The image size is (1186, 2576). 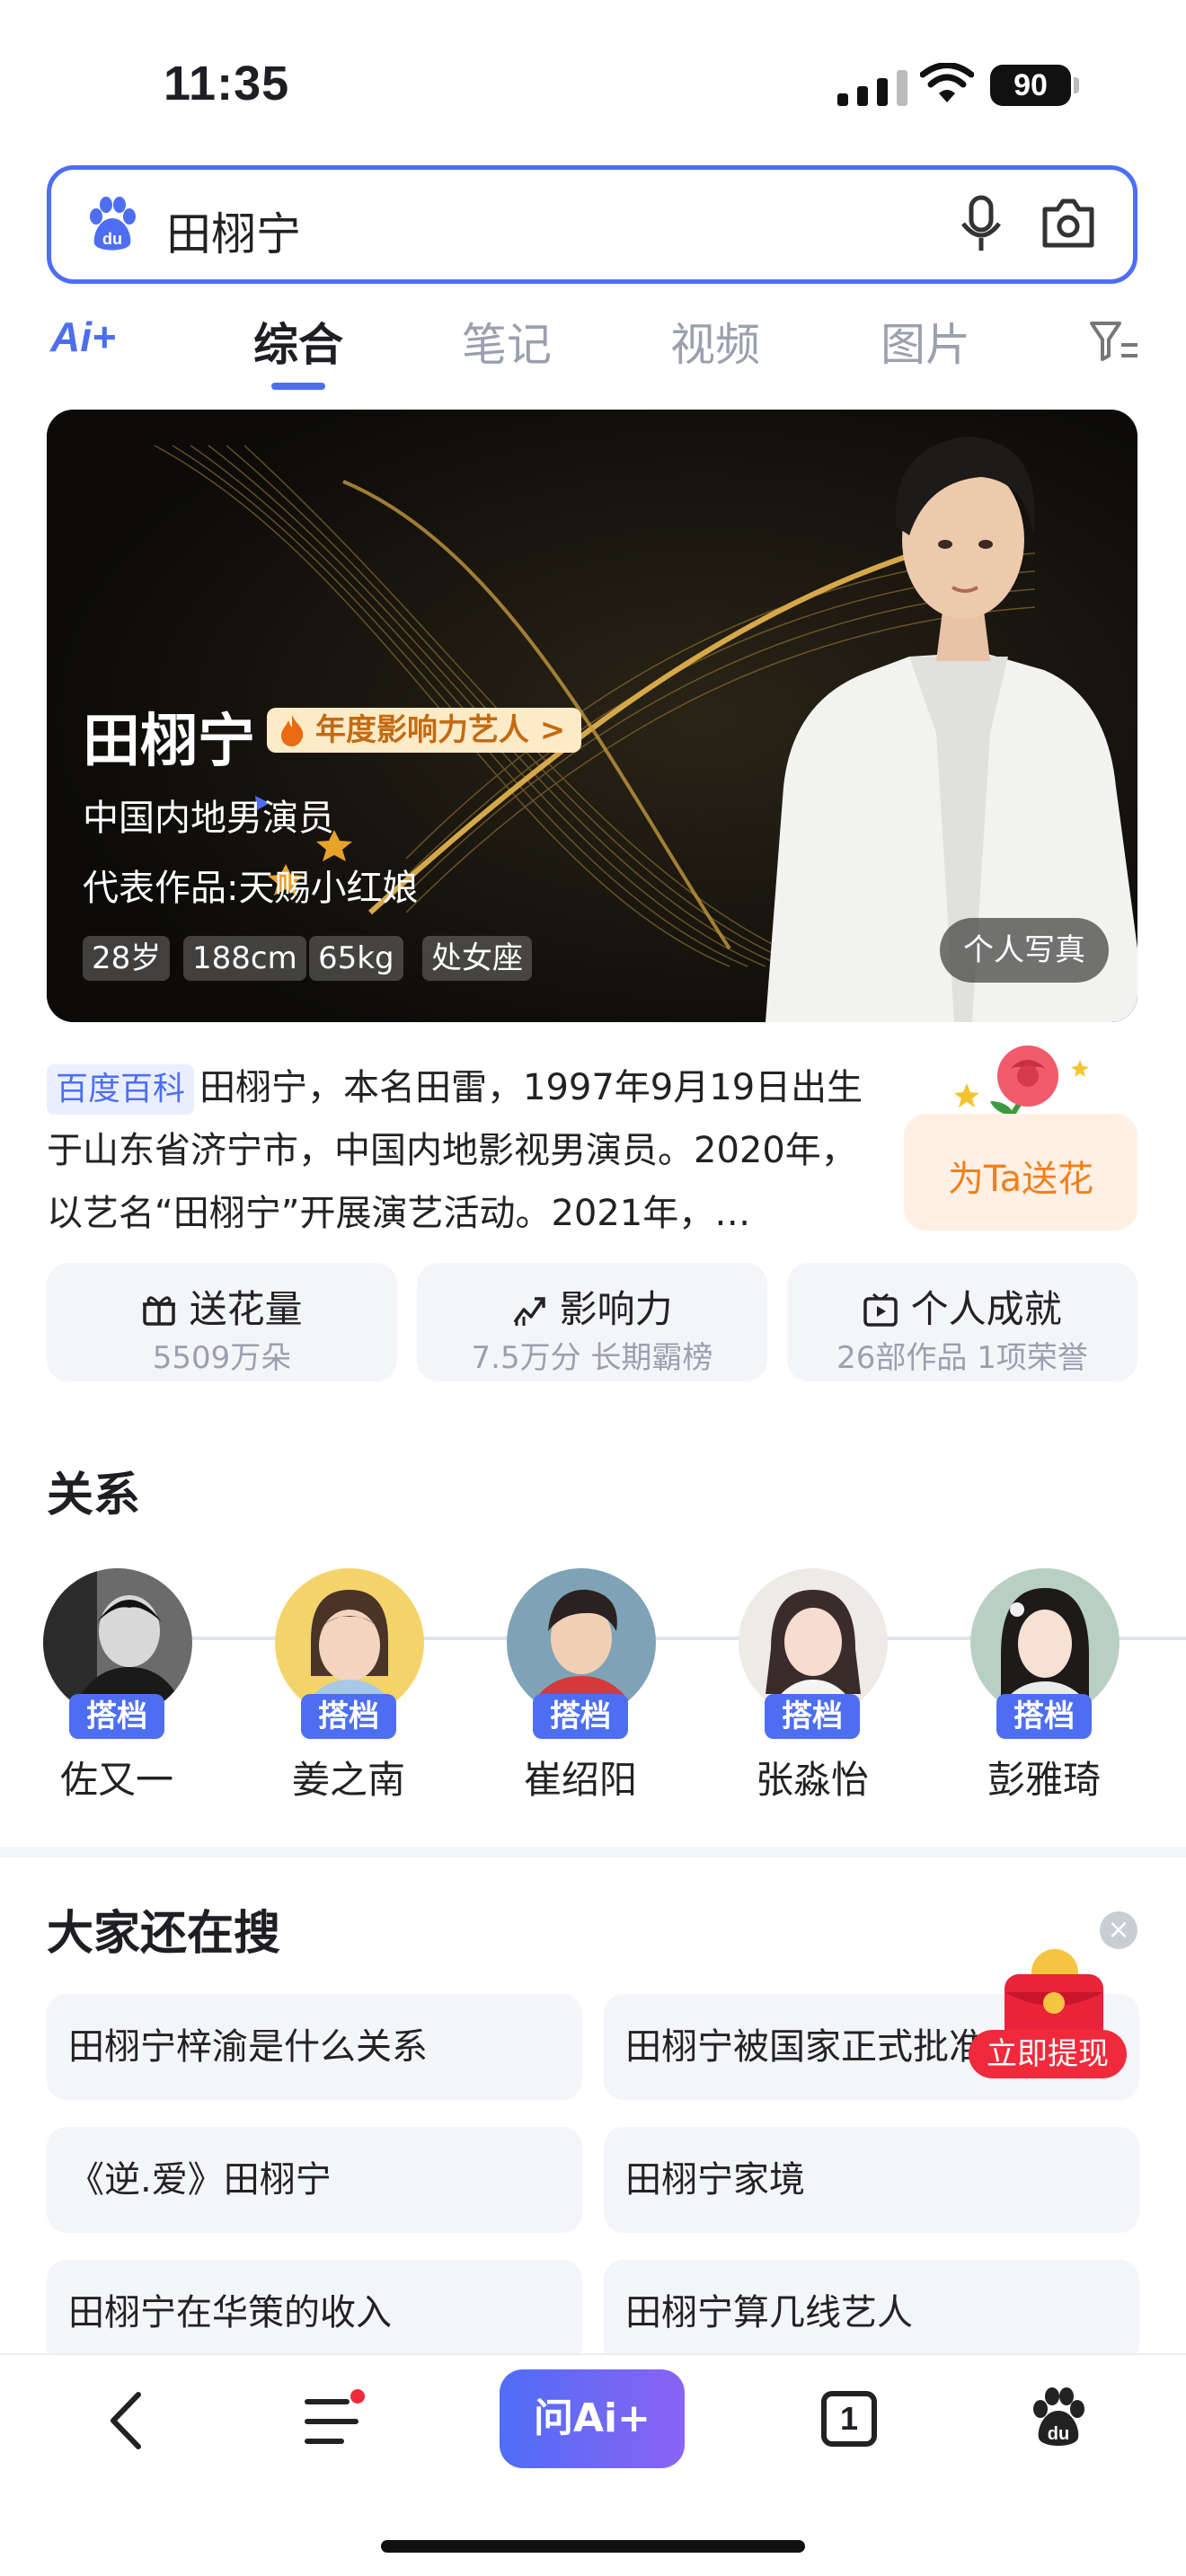 What do you see at coordinates (986, 1309) in the screenshot?
I see `stat-achievements-label: 个人成就` at bounding box center [986, 1309].